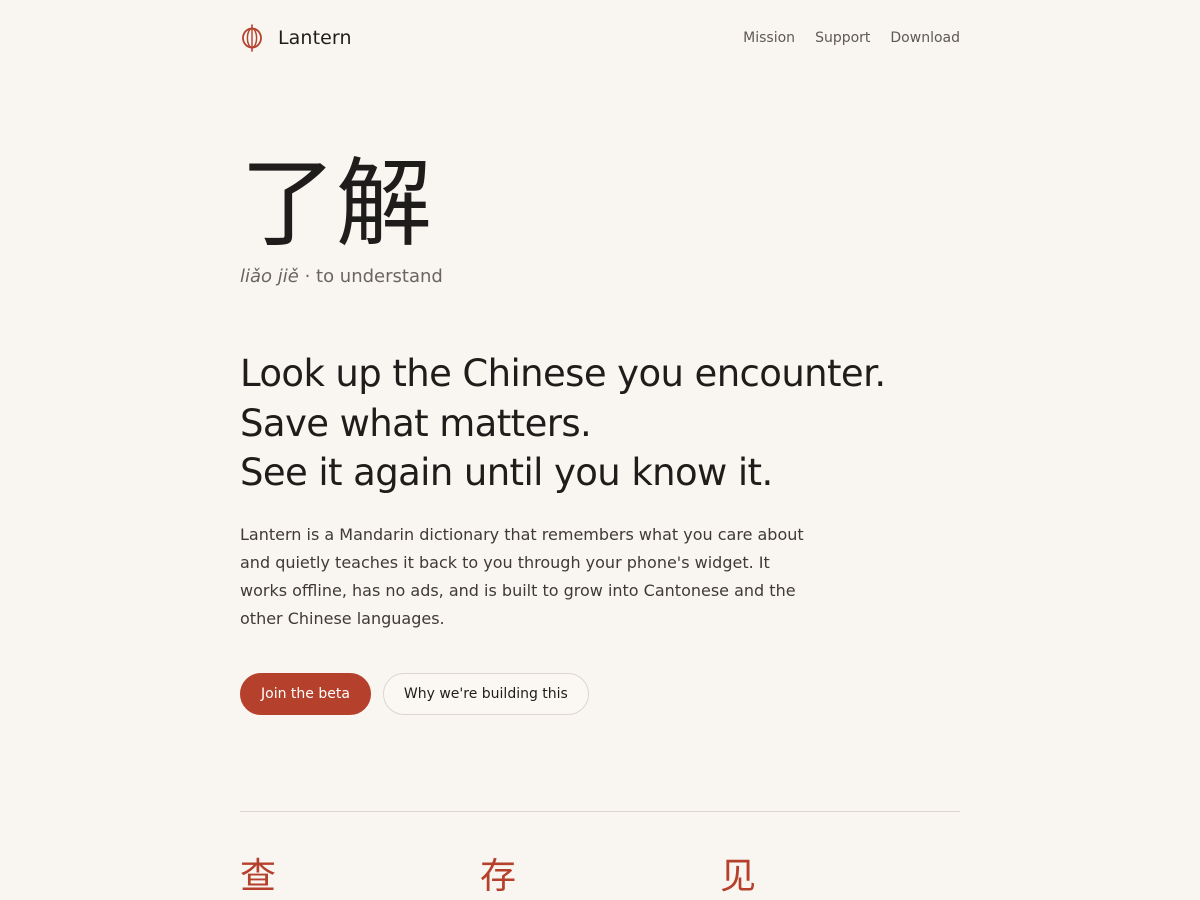  I want to click on hero-pinyin: liǎo jiě, so click(269, 276).